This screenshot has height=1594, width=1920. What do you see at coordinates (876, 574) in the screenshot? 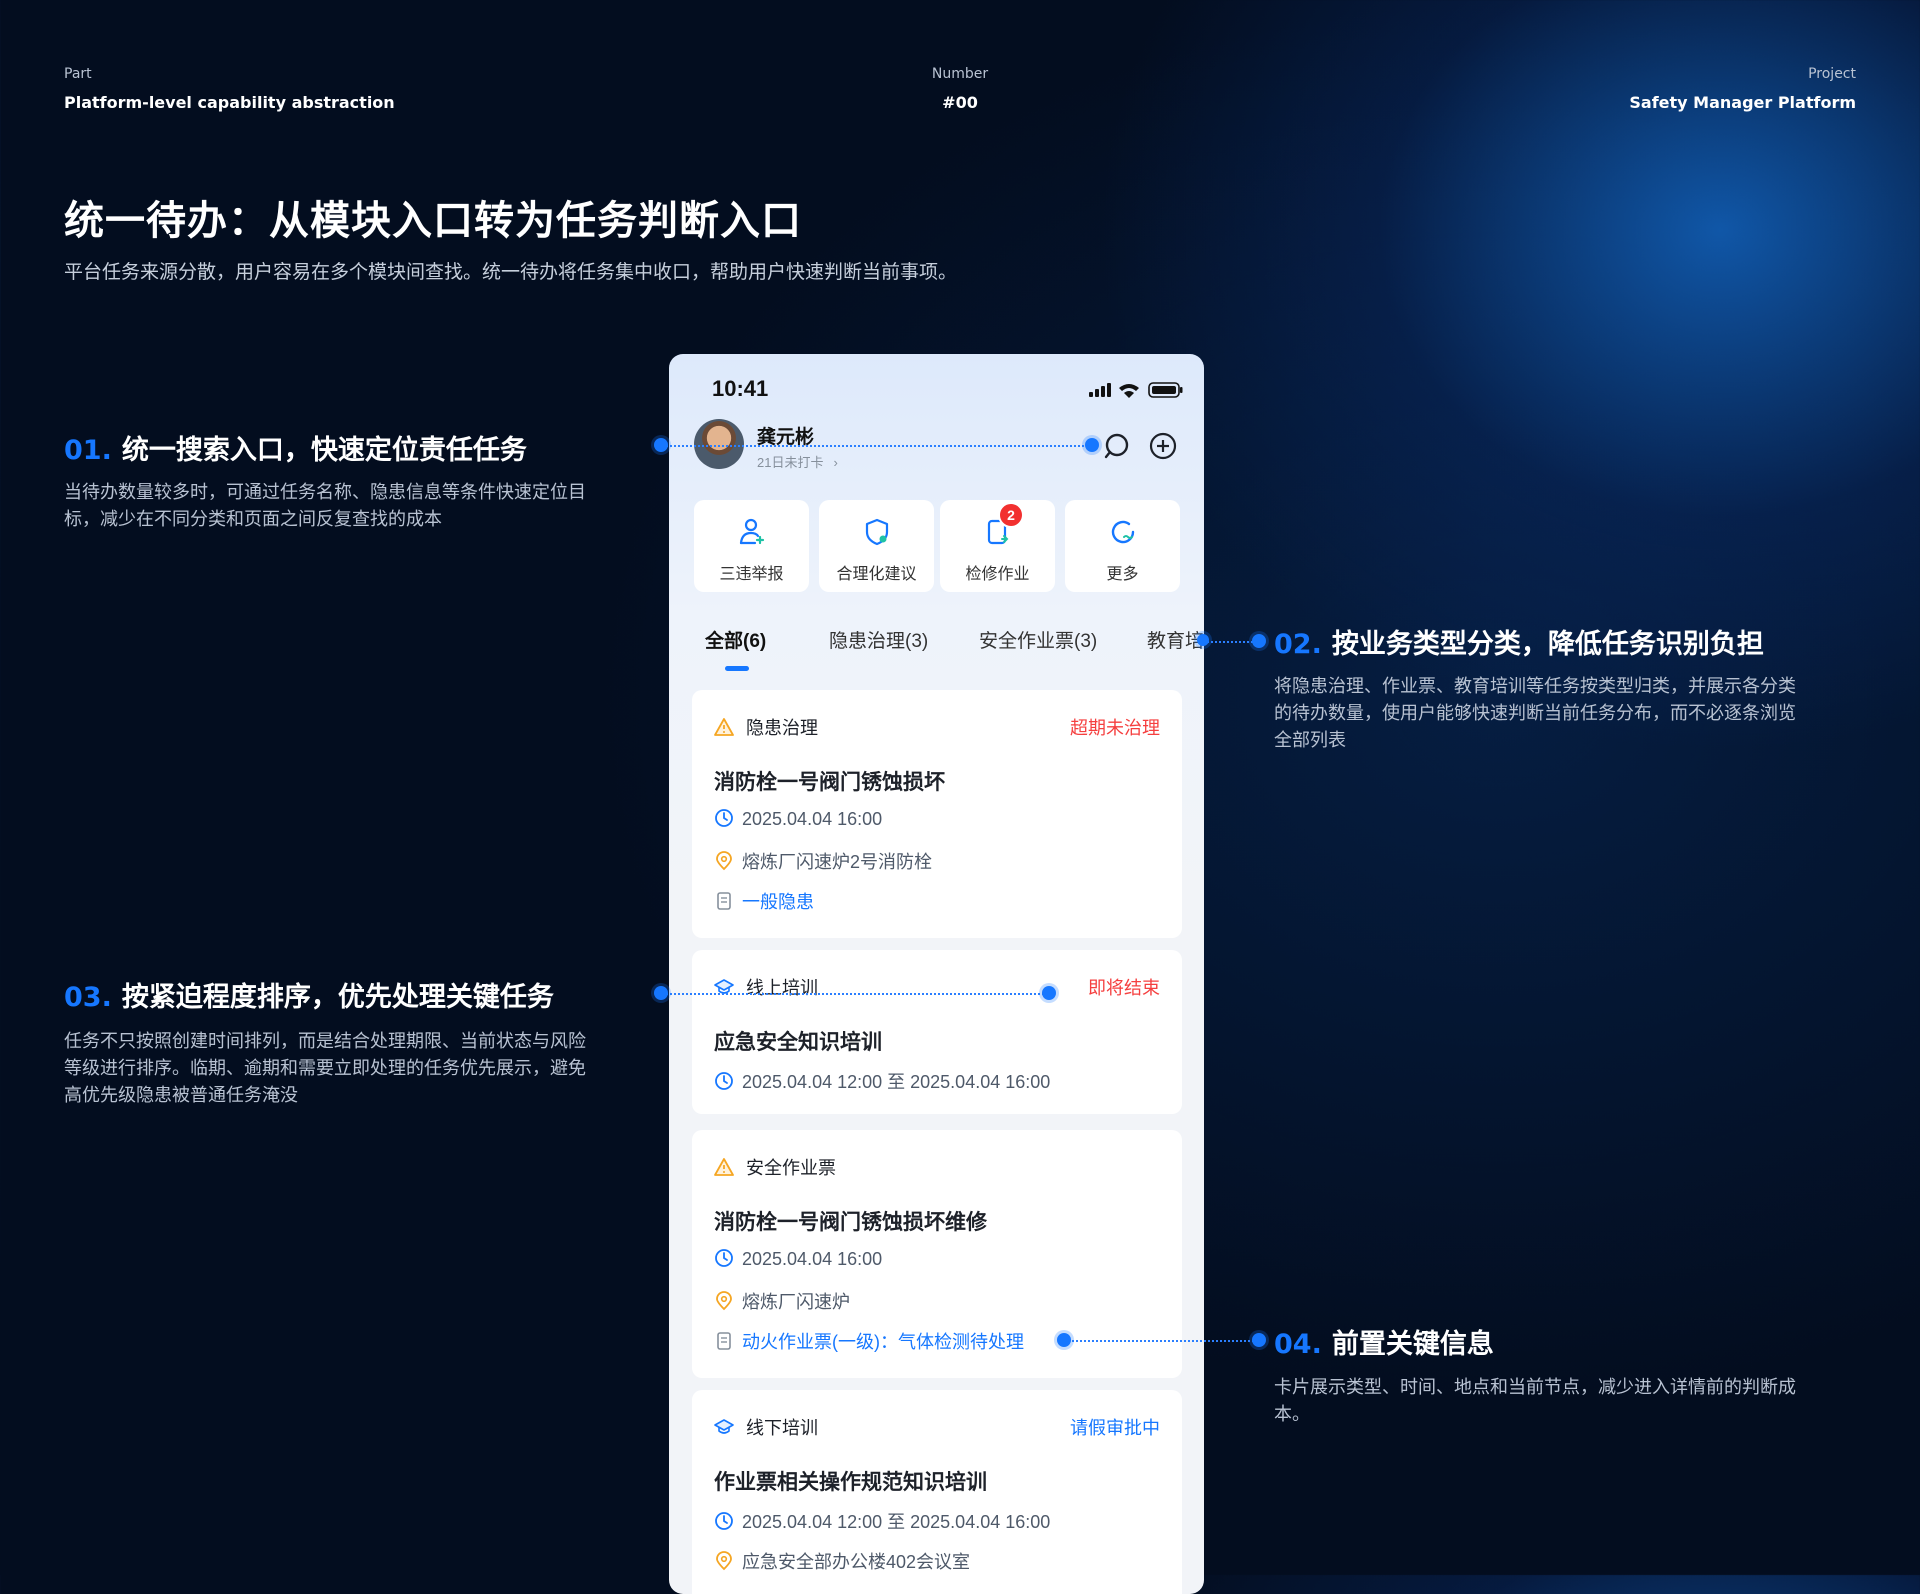
I see `quick-action-label: 合理化建议` at bounding box center [876, 574].